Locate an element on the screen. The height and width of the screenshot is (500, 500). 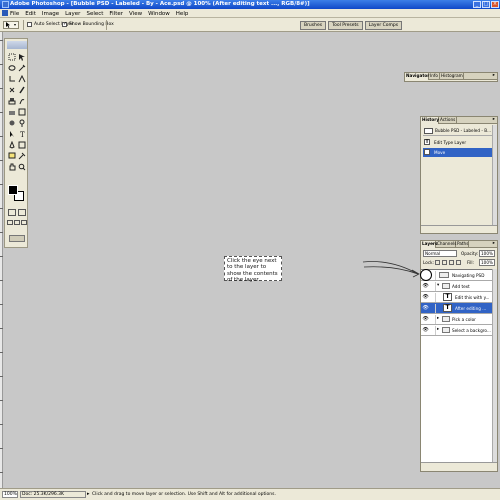
zoom-field: 100% is located at coordinates (10, 494).